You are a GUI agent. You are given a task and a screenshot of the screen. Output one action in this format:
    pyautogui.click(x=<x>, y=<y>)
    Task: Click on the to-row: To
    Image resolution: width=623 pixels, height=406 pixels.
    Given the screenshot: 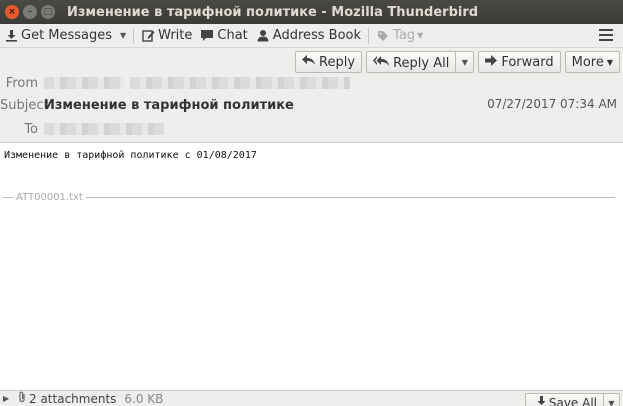 What is the action you would take?
    pyautogui.click(x=82, y=129)
    